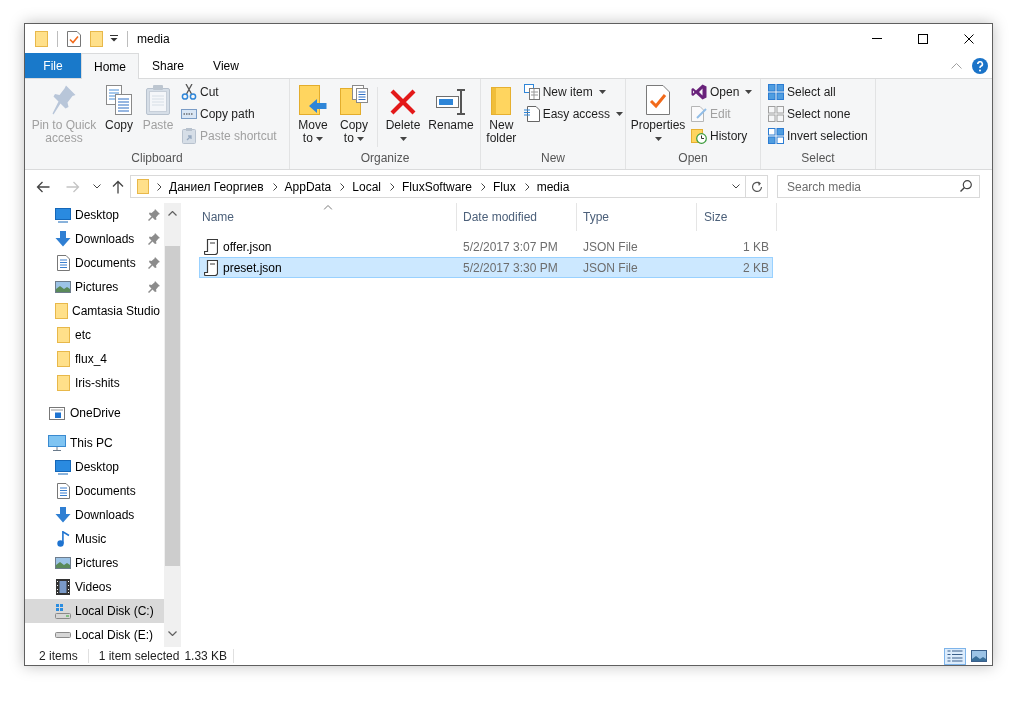 The height and width of the screenshot is (701, 1021). I want to click on ribbon-button: Rename, so click(451, 106).